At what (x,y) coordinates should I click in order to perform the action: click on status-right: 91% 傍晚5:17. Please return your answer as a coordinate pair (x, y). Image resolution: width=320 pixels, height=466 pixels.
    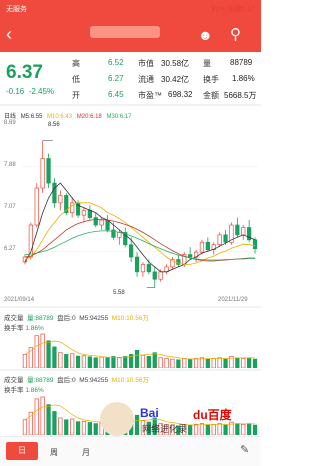
    Looking at the image, I should click on (233, 9).